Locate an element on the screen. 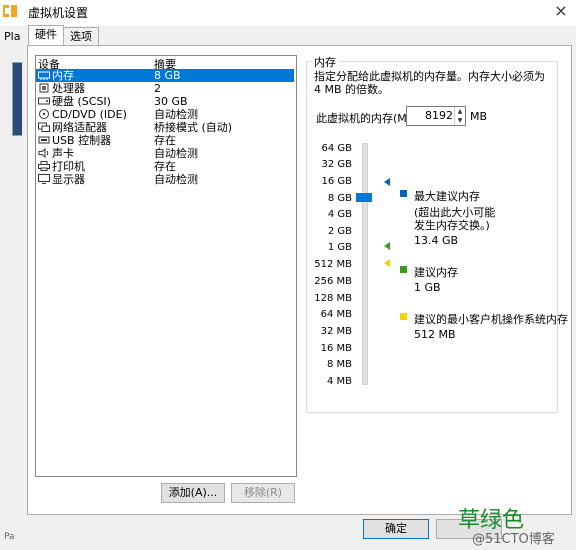  device-row-cd-dvd: CD/DVD (IDE) 自动检测 is located at coordinates (165, 114).